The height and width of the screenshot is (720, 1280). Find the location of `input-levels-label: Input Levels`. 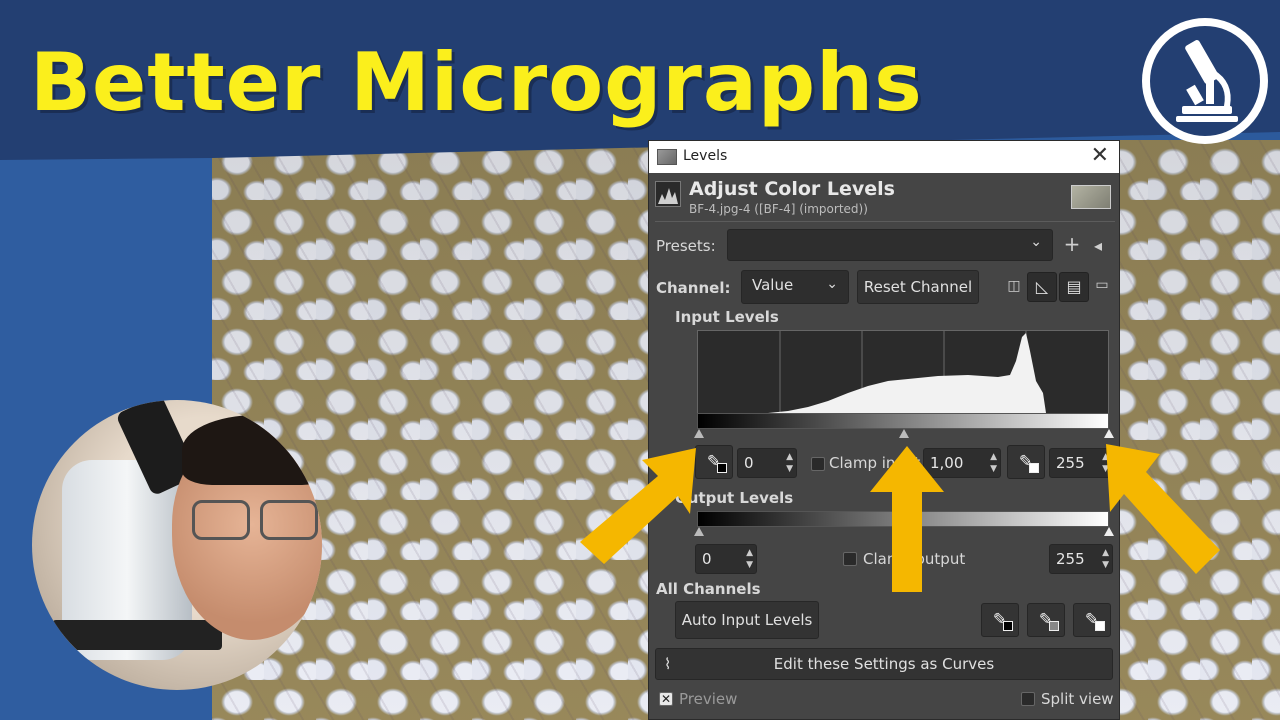

input-levels-label: Input Levels is located at coordinates (727, 317).